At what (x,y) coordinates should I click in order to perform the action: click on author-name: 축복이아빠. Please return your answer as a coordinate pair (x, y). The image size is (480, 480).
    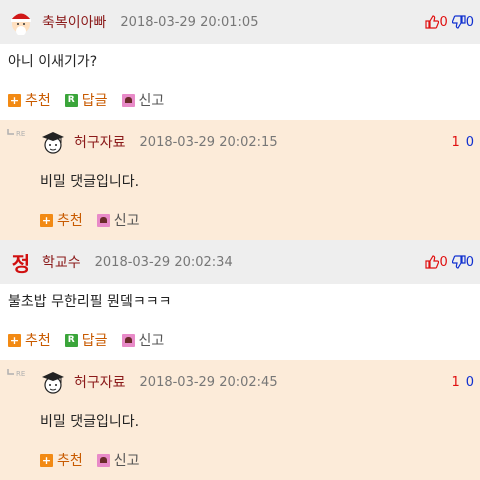
    Looking at the image, I should click on (74, 22).